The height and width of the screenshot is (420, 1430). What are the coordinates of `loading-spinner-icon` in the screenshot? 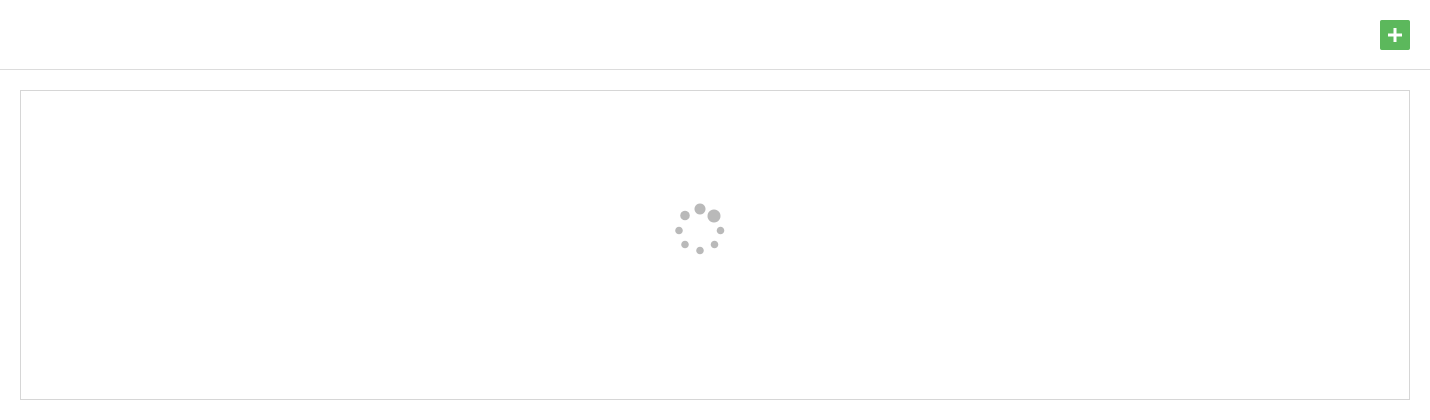 It's located at (700, 229).